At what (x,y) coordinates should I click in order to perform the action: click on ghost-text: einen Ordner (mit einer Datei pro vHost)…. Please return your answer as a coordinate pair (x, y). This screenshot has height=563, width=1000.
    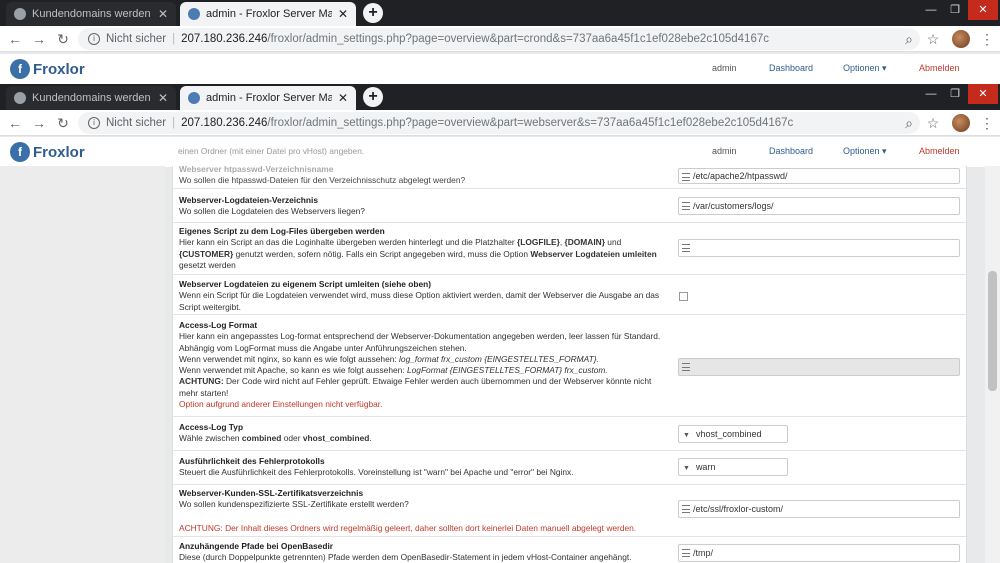
    Looking at the image, I should click on (271, 151).